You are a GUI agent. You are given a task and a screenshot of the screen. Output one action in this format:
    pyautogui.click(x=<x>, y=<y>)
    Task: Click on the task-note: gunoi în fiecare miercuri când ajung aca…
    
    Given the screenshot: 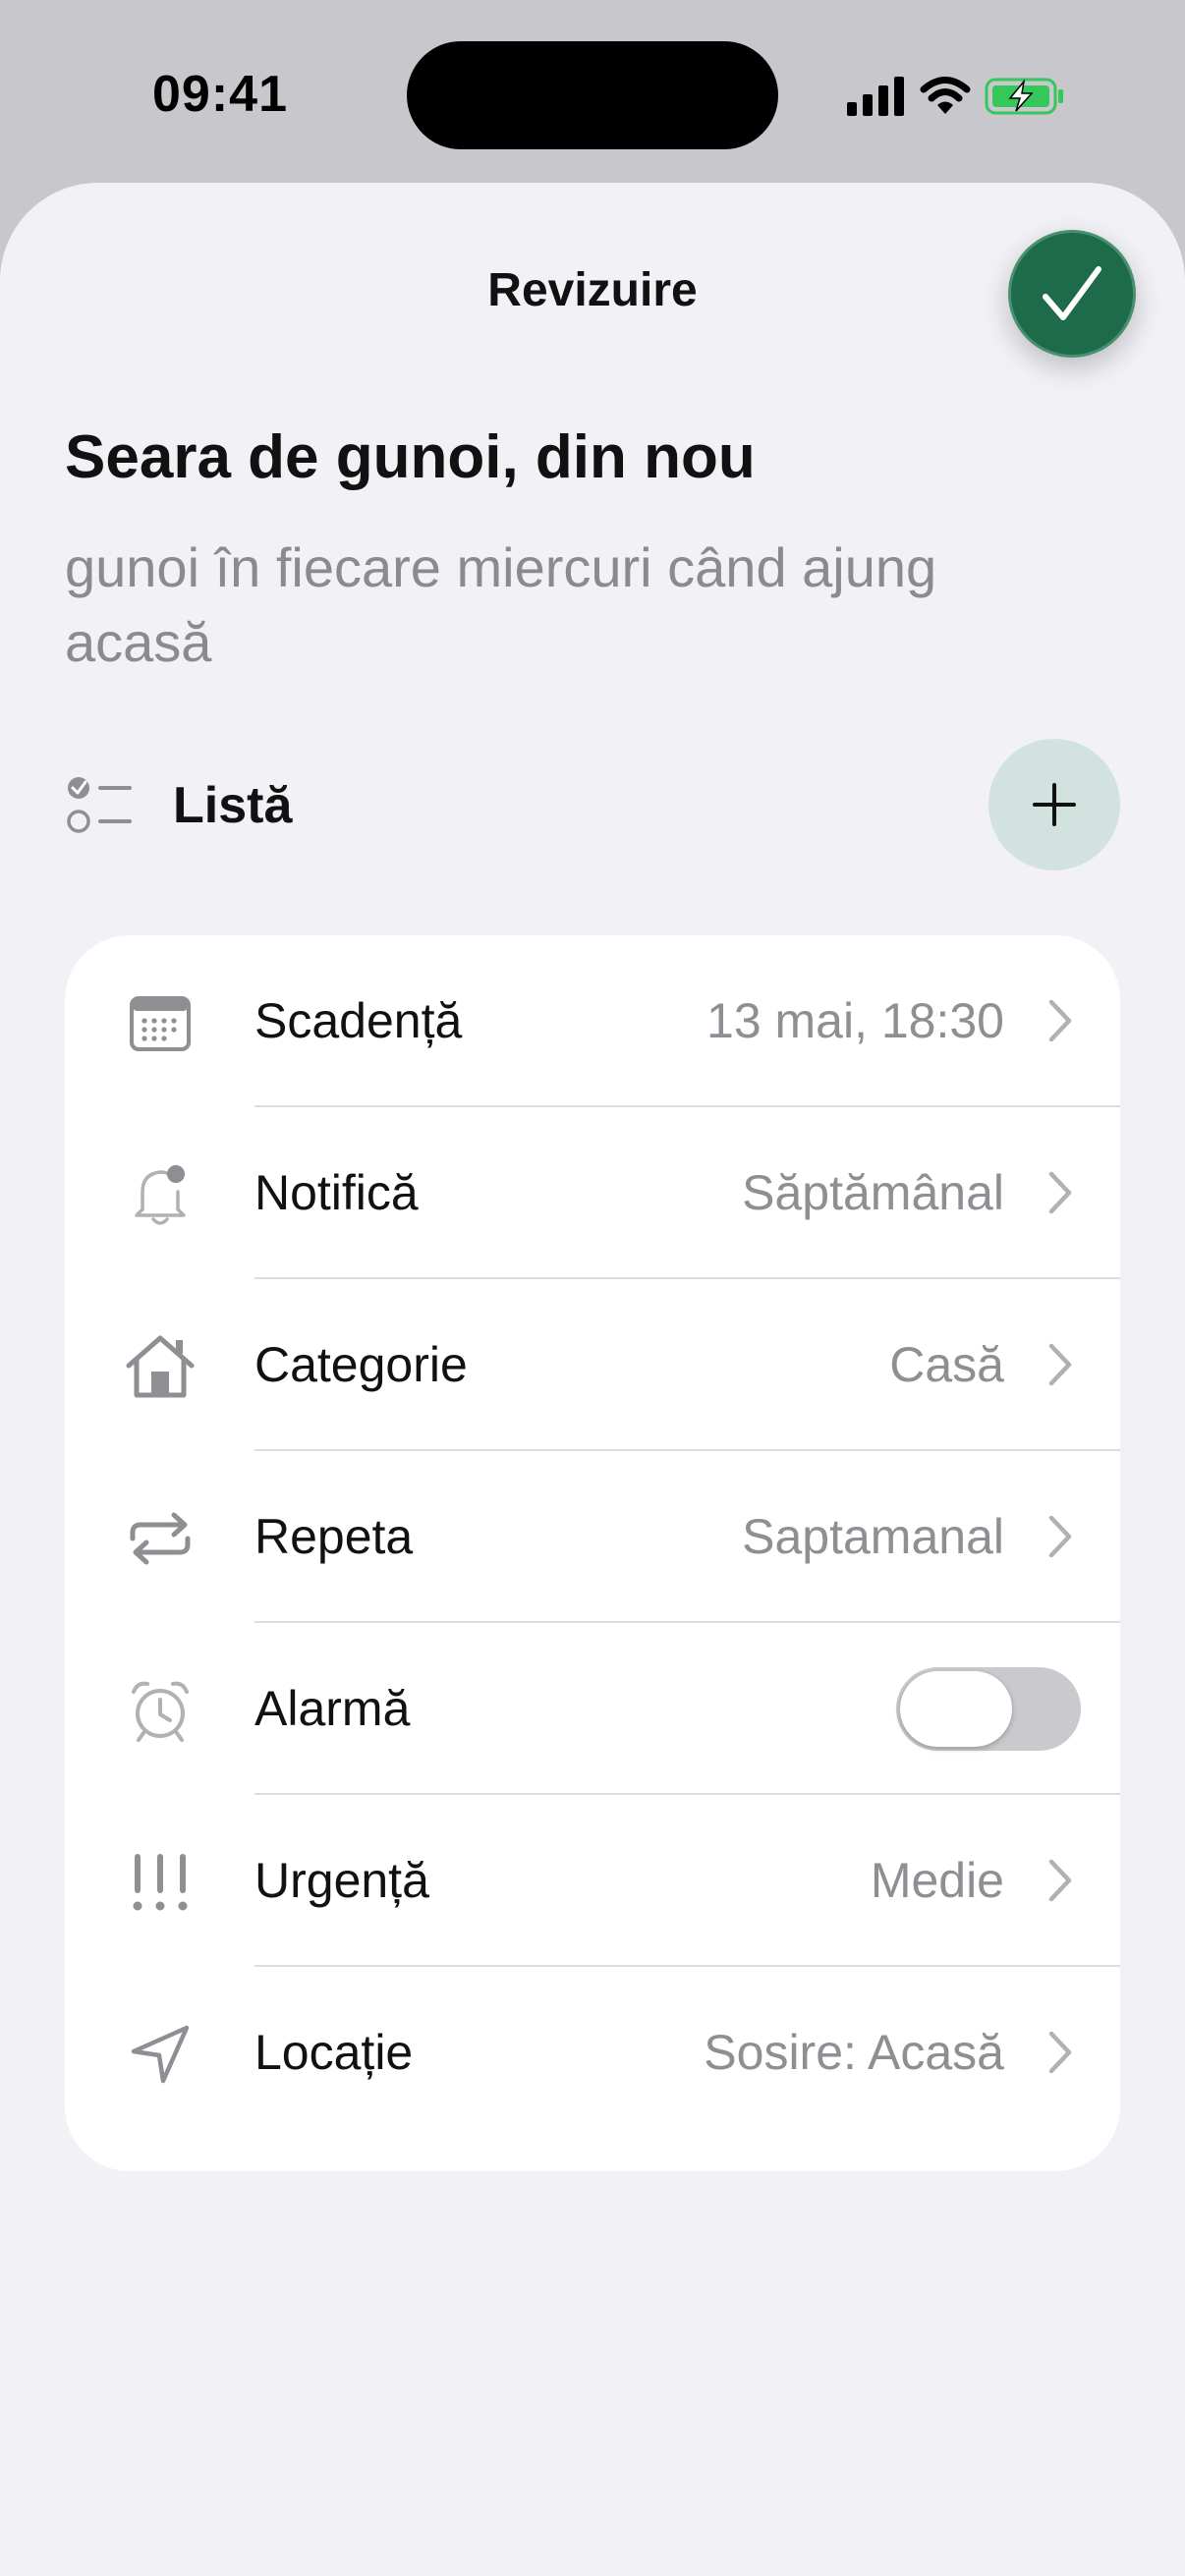 What is the action you would take?
    pyautogui.click(x=507, y=605)
    